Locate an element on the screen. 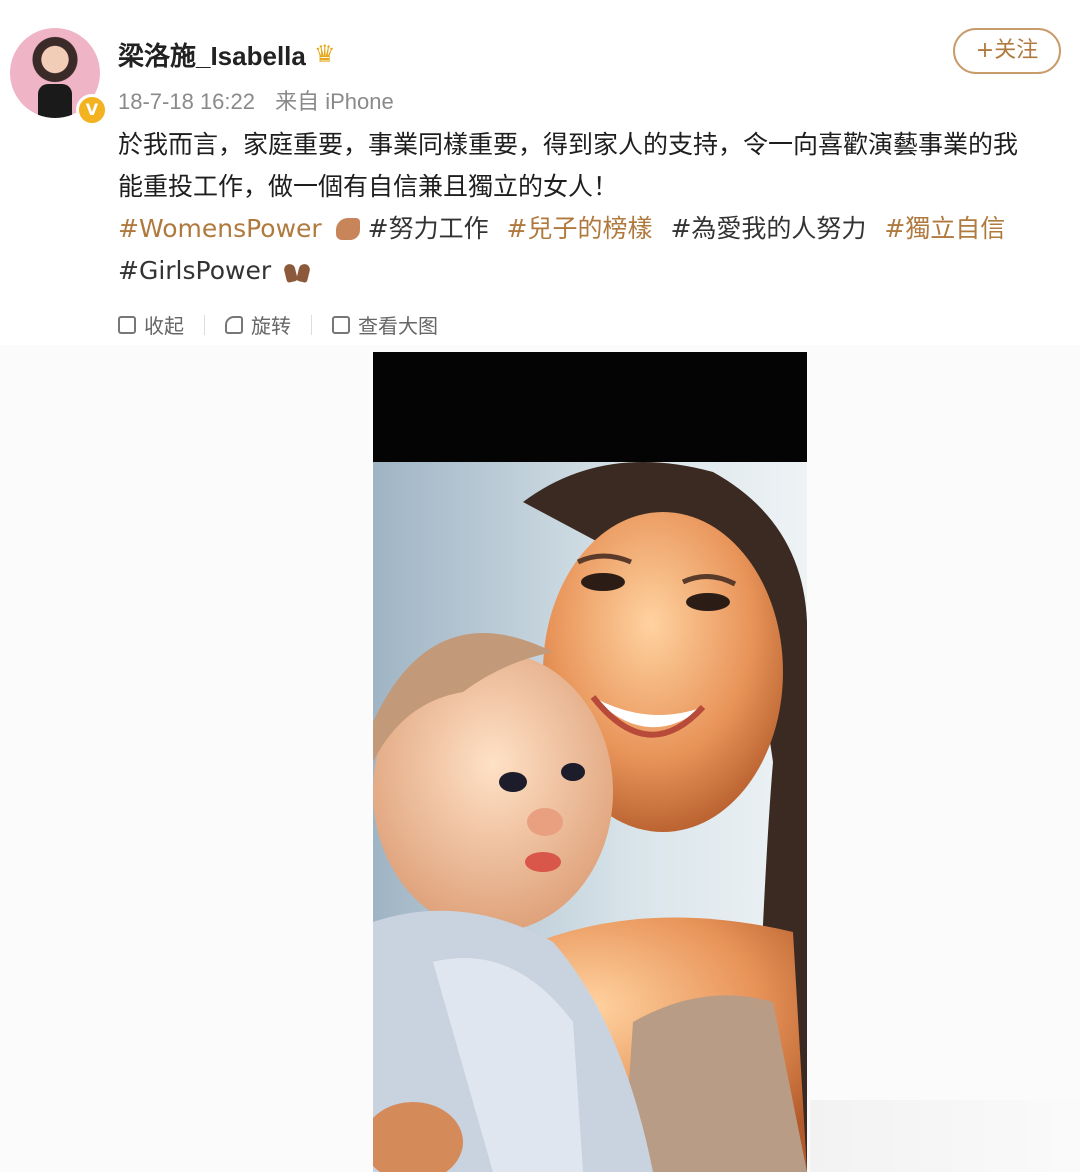 The width and height of the screenshot is (1080, 1172). rotate-button: 旋转 is located at coordinates (258, 324).